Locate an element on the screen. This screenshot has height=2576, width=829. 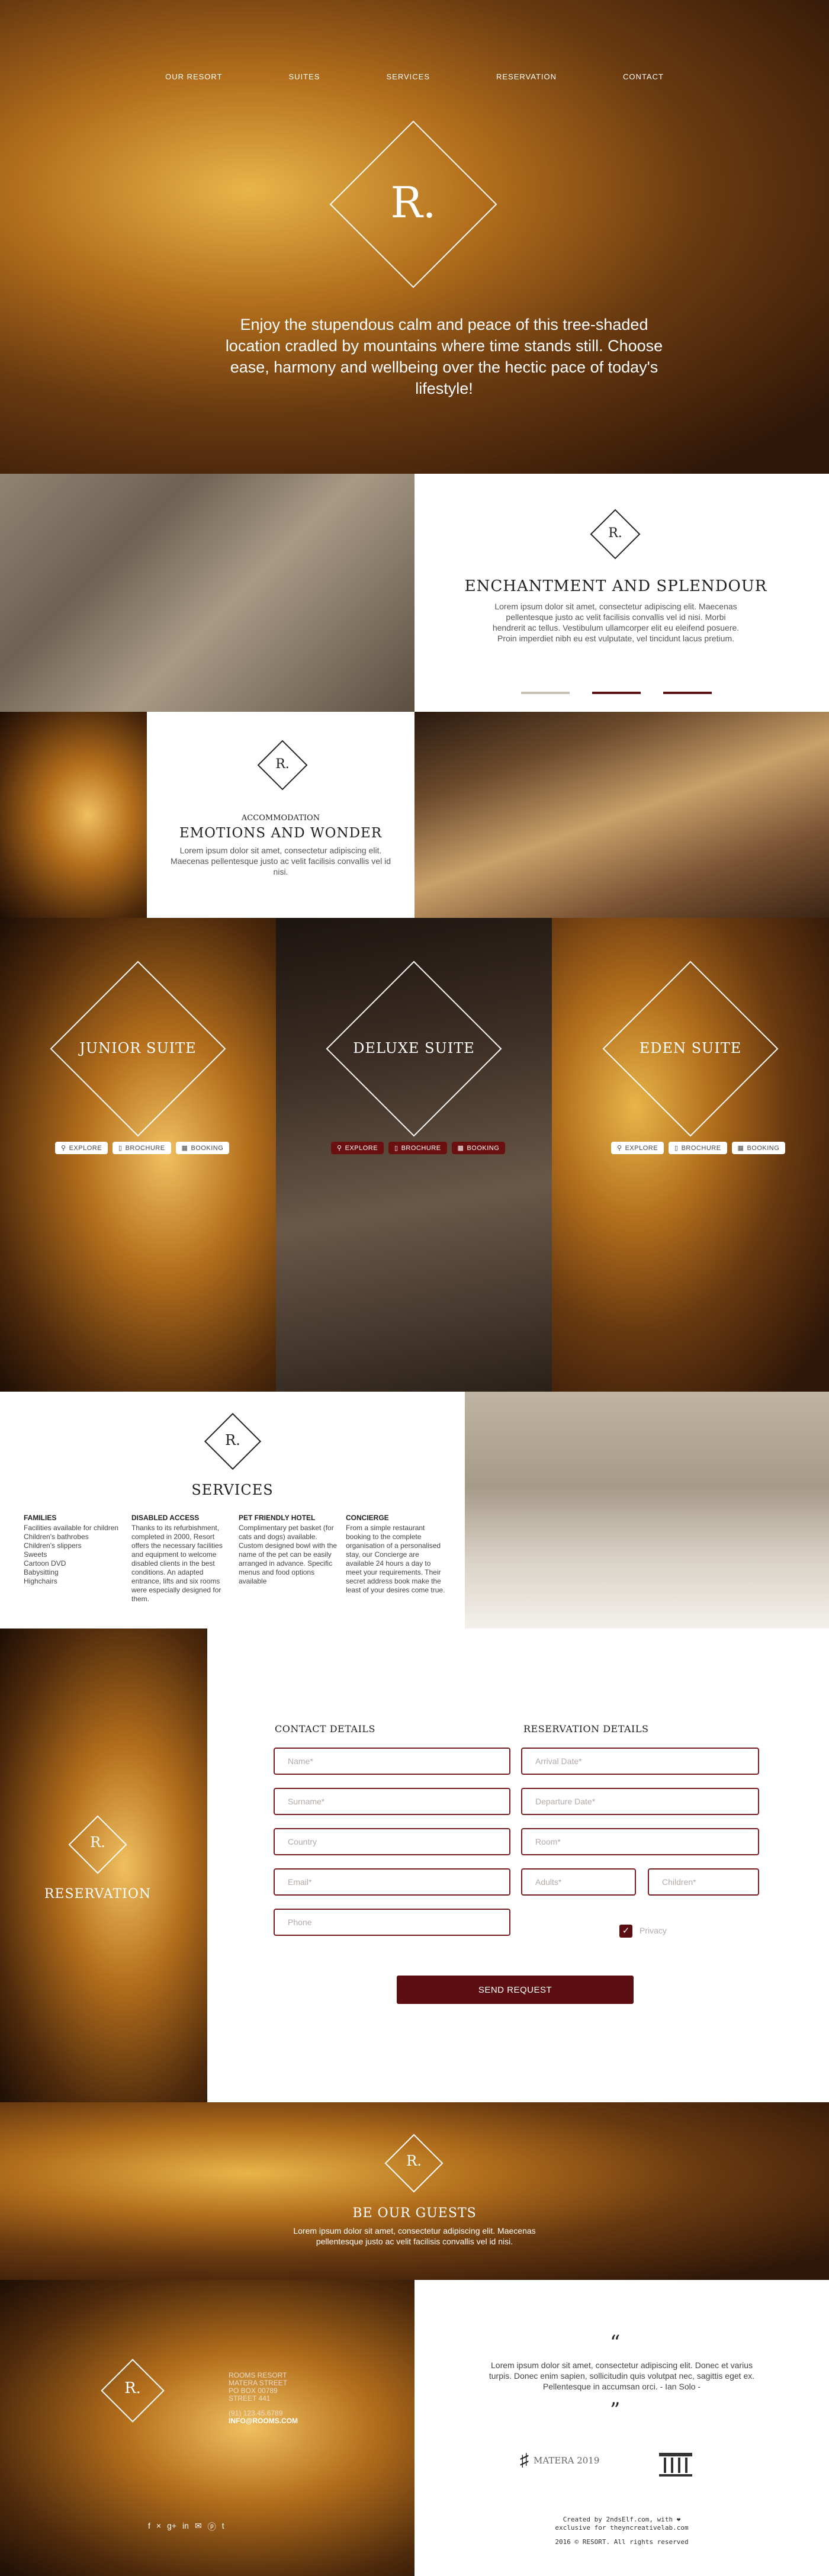
deluxe-suite-buttons: ⚲ EXPLORE ▯ BROCHURE ▦ BOOKING is located at coordinates (419, 1148).